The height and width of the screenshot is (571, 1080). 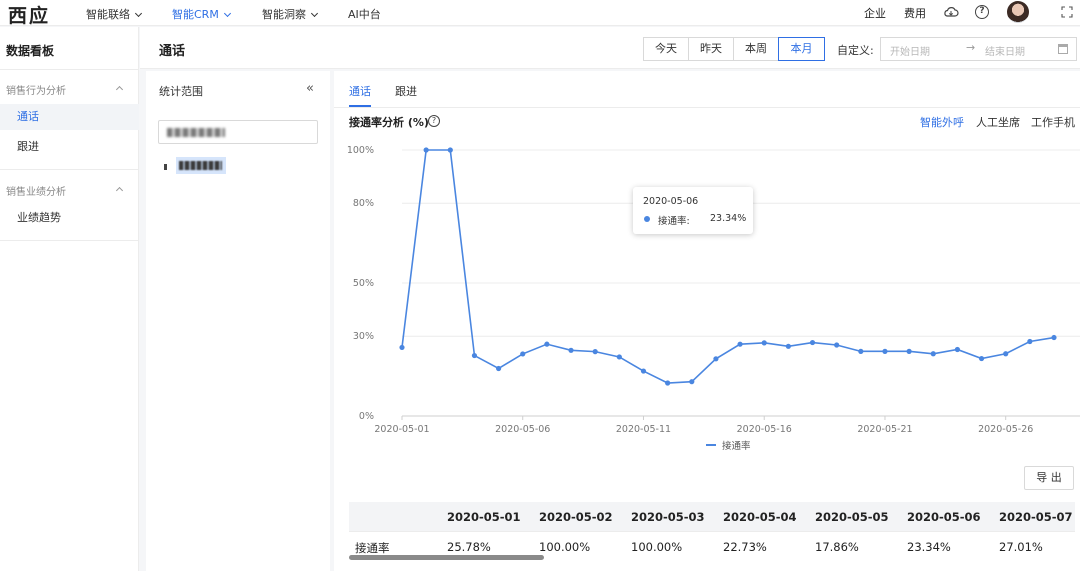 I want to click on scope-search-input, so click(x=238, y=132).